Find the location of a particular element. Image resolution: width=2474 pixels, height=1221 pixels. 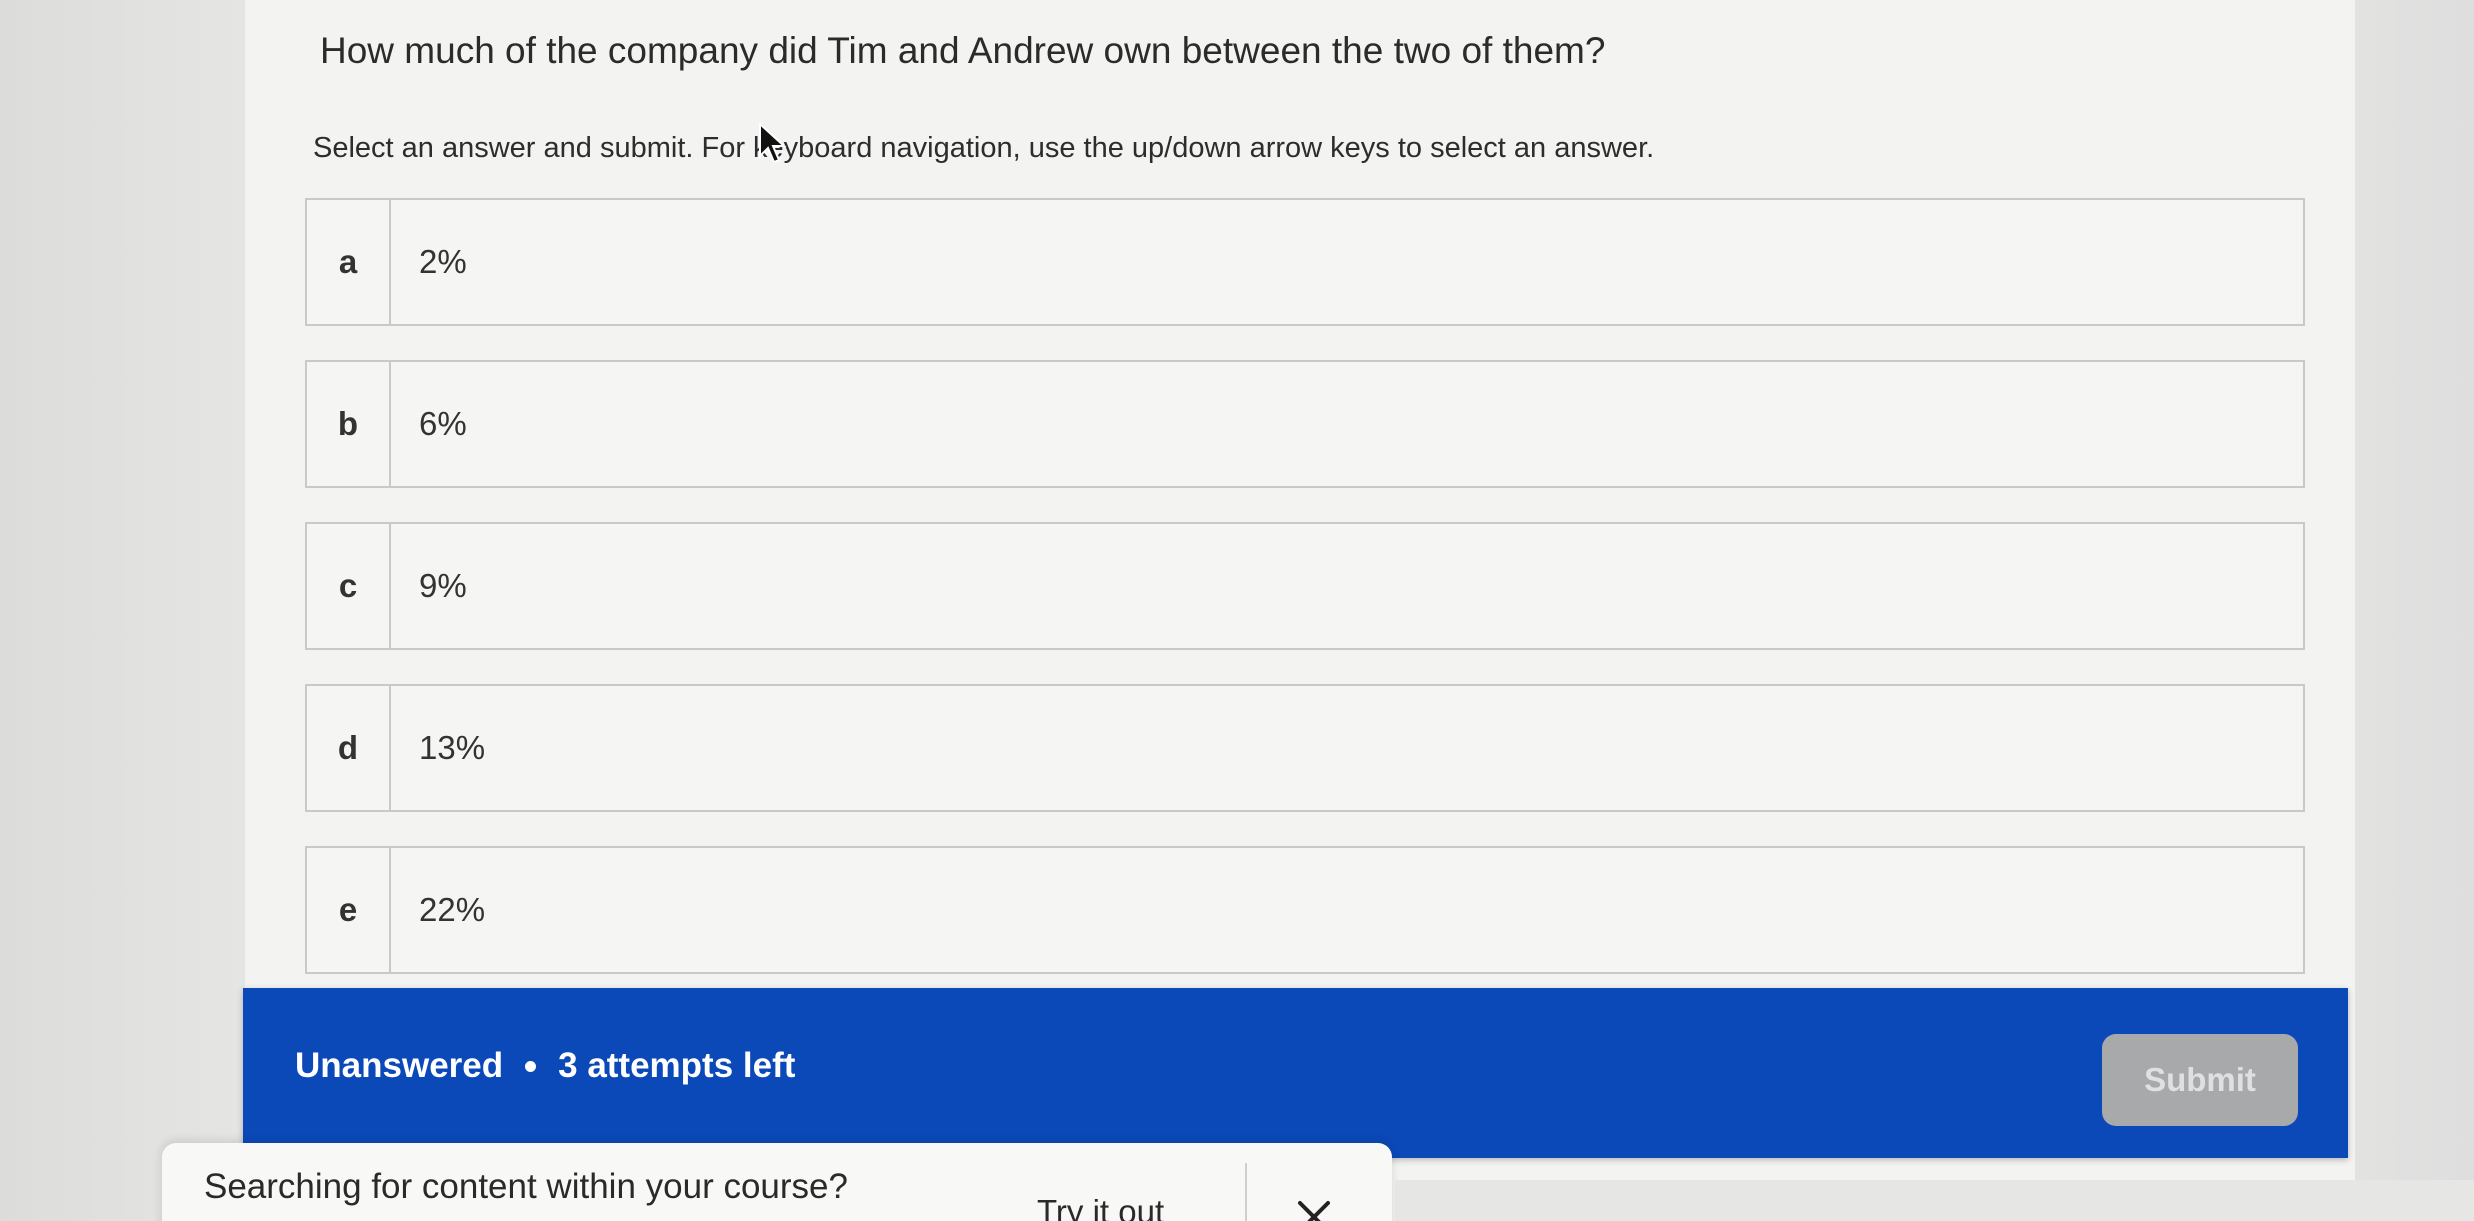

answer-letter: c is located at coordinates (349, 586).